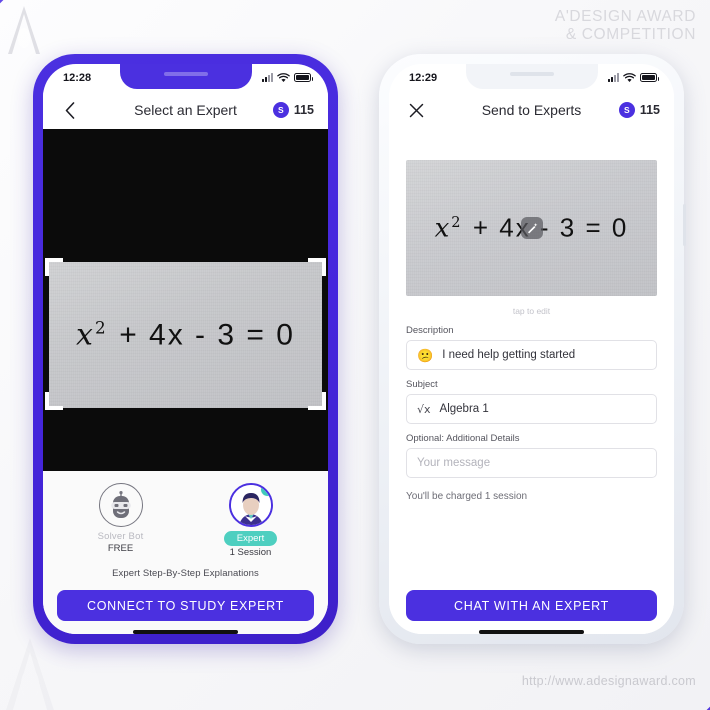  I want to click on nav-bar-right: Send to Experts S 115, so click(531, 110).